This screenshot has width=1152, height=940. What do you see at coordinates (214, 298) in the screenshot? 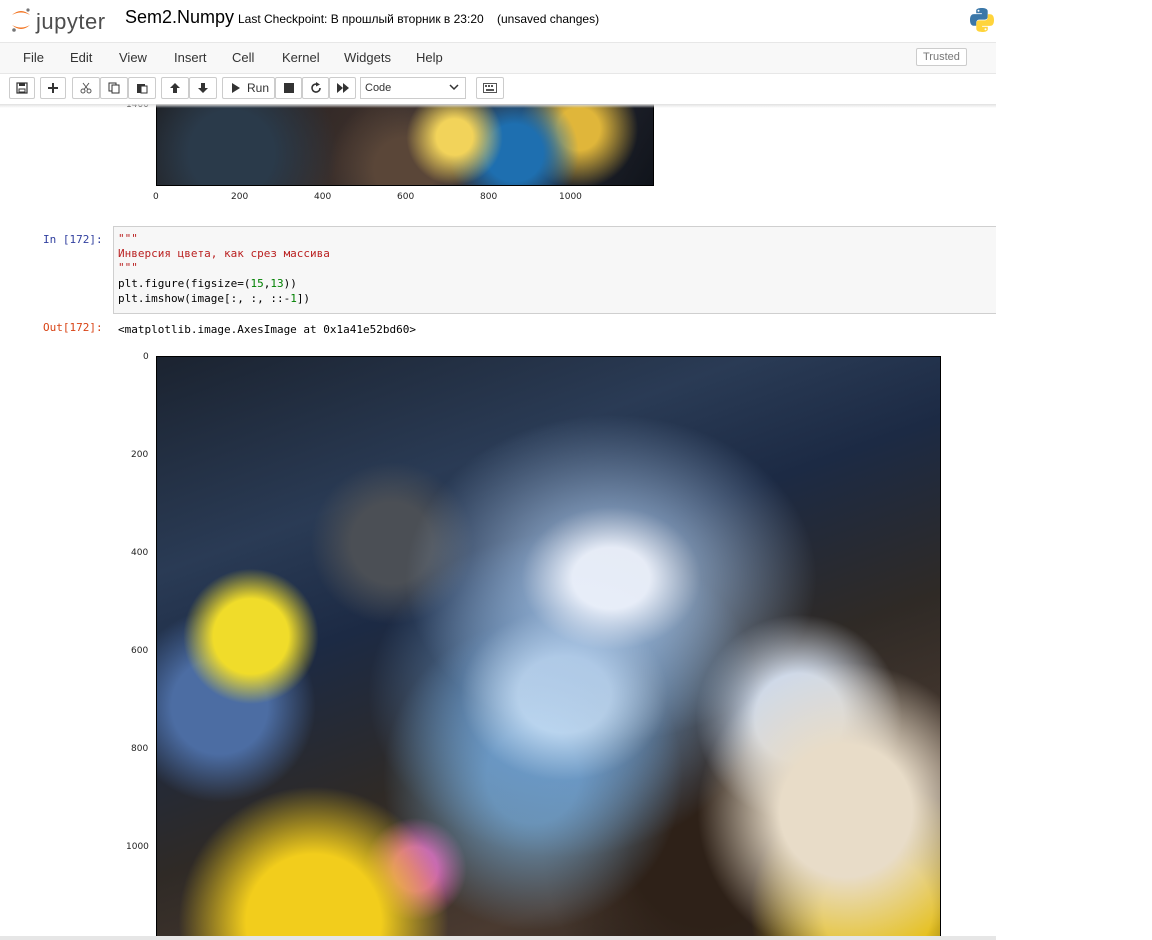
I see `code-line: plt.imshow(image[:, :, ::-1])` at bounding box center [214, 298].